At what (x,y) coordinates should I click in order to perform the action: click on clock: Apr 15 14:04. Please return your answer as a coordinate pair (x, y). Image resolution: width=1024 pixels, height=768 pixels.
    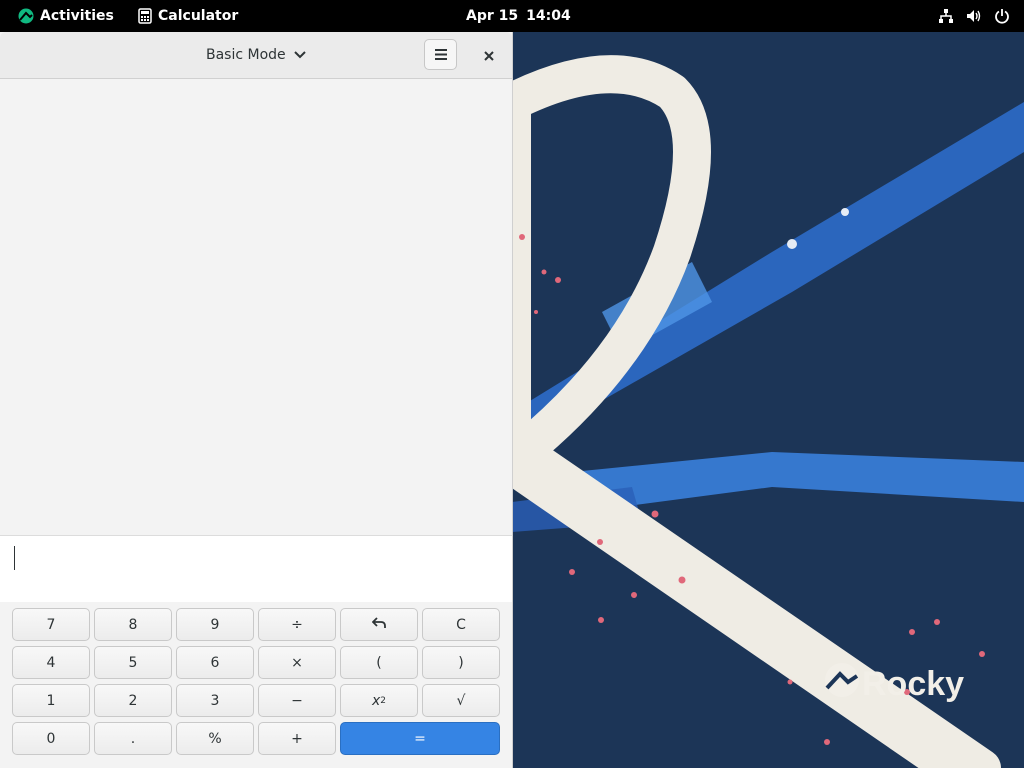
    Looking at the image, I should click on (518, 16).